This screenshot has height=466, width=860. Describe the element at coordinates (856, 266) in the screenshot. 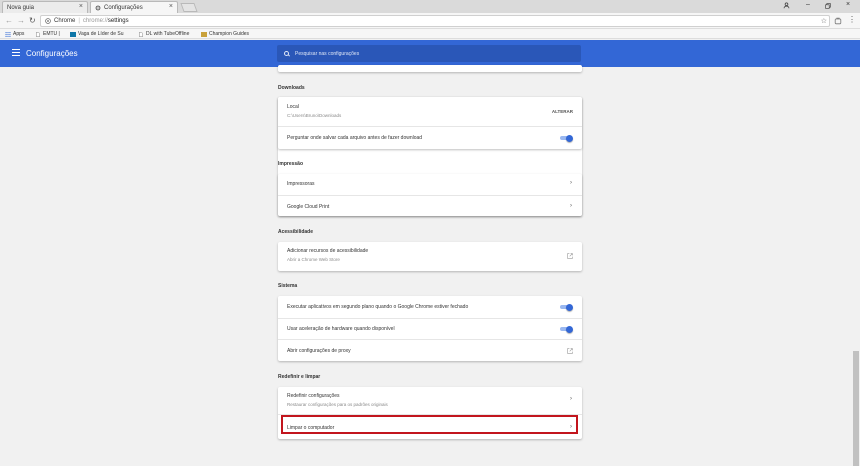

I see `page-scrollbar` at that location.